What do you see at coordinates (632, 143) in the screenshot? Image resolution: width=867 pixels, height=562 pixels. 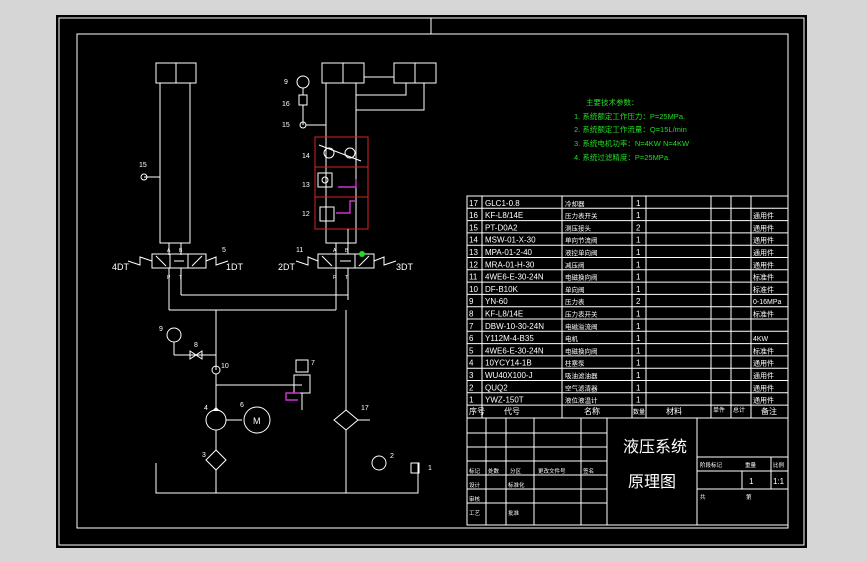 I see `tech-item: 3. 系统电机功率：N=4KW N=4KW` at bounding box center [632, 143].